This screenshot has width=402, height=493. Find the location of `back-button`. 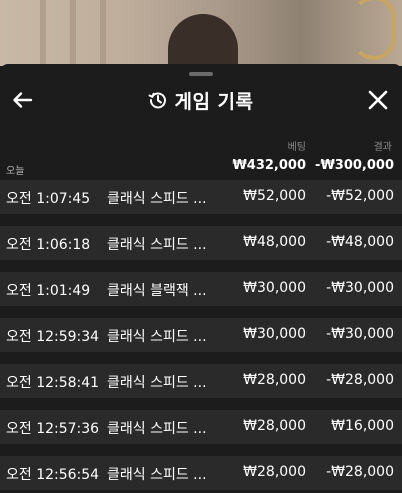

back-button is located at coordinates (24, 100).